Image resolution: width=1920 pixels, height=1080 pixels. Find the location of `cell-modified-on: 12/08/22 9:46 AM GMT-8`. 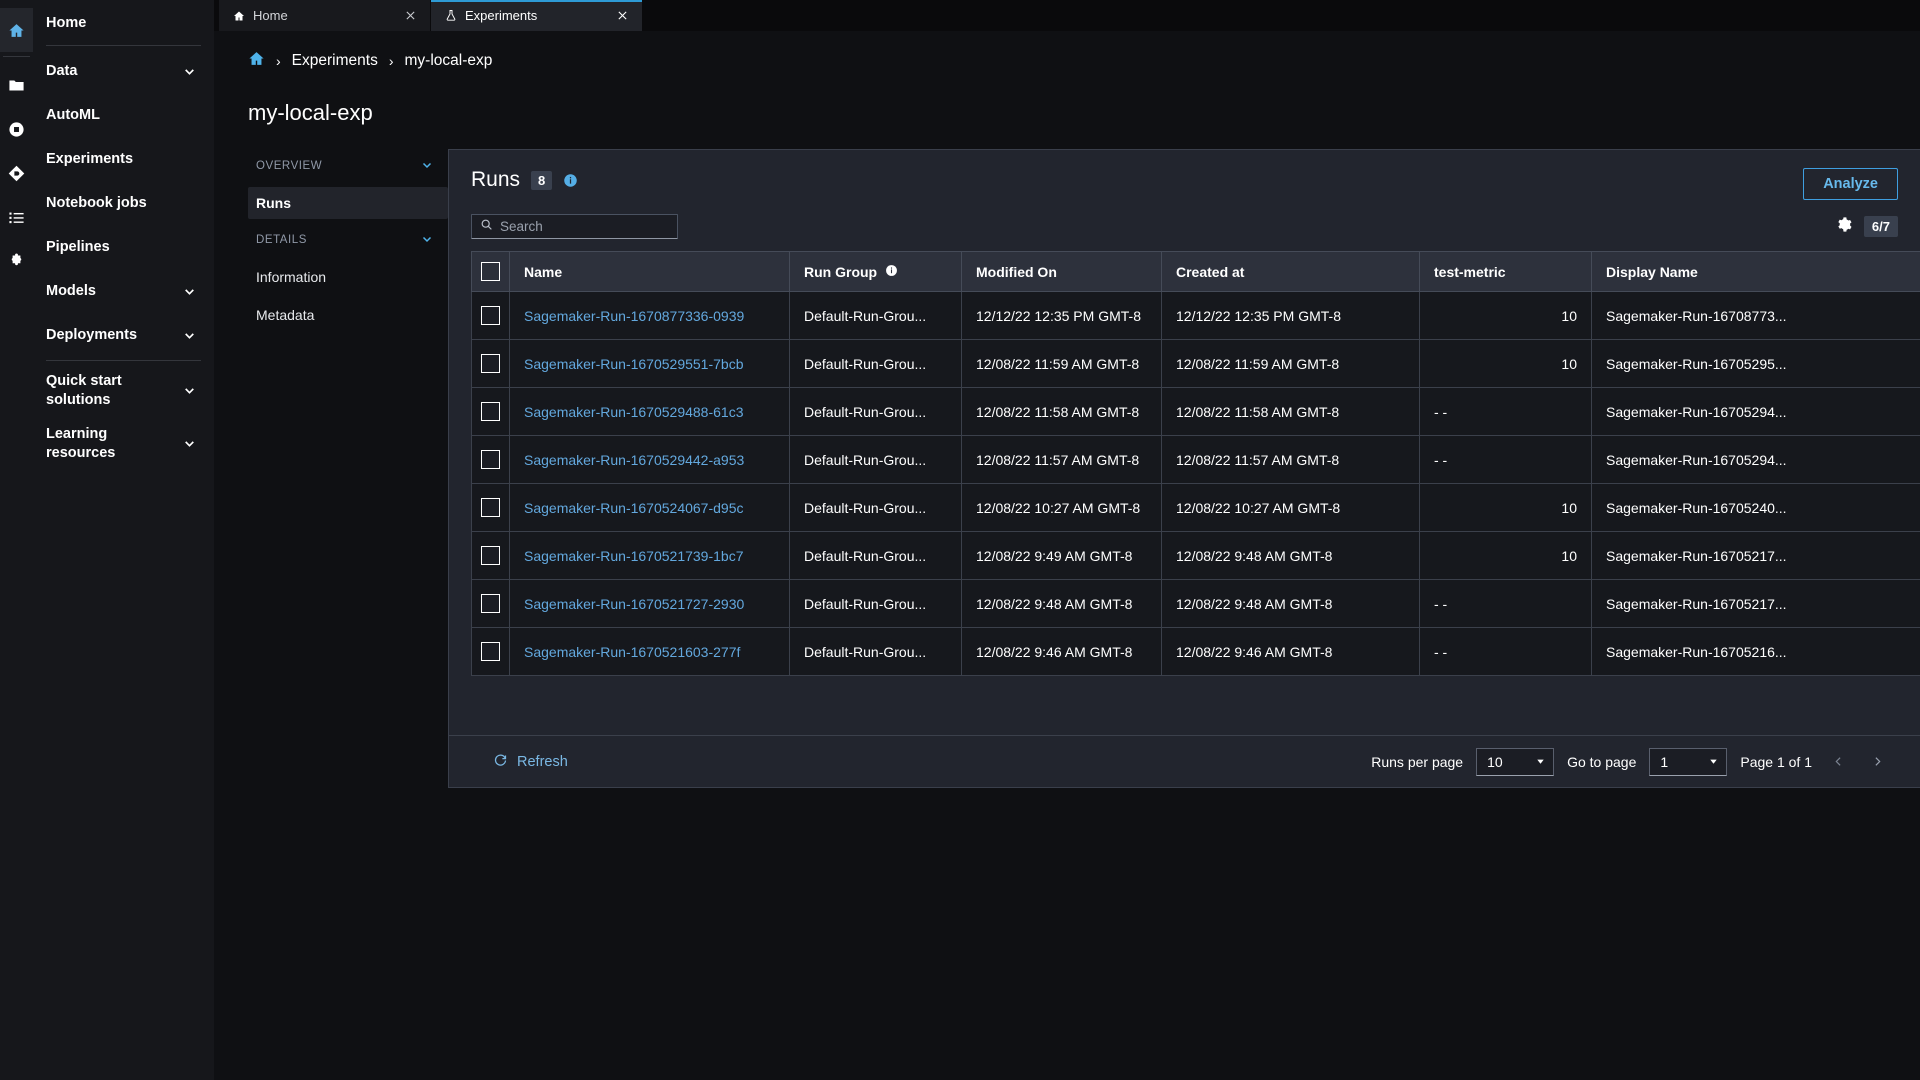

cell-modified-on: 12/08/22 9:46 AM GMT-8 is located at coordinates (1061, 651).